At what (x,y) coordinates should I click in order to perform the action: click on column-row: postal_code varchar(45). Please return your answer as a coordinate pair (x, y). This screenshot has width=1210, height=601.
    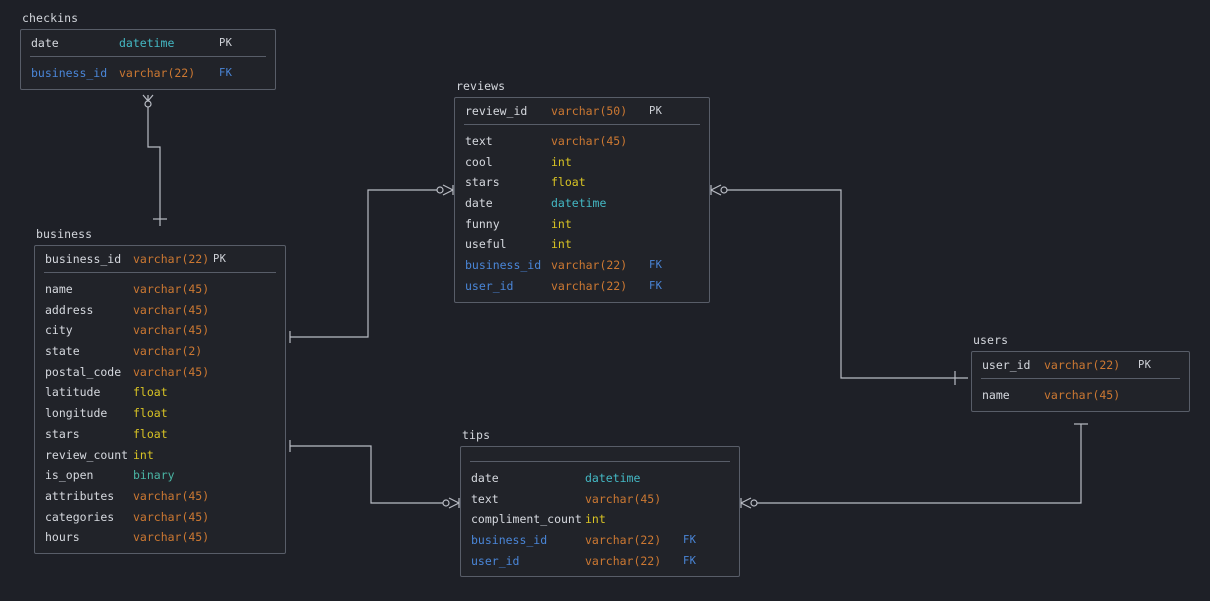
    Looking at the image, I should click on (160, 372).